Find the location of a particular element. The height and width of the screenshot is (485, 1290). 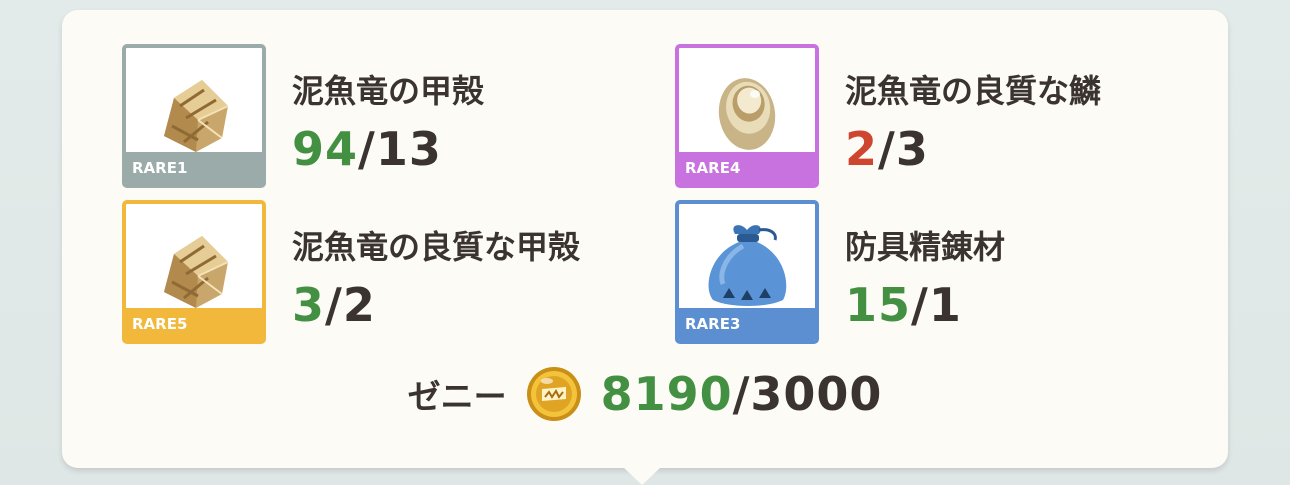

owned-count: 3 is located at coordinates (309, 305).